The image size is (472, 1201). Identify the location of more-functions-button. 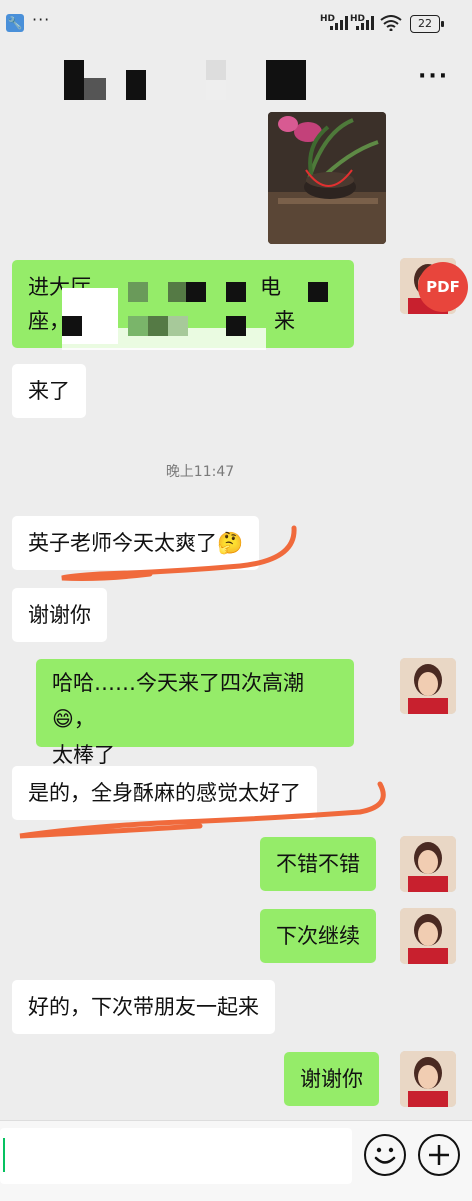
(439, 1155).